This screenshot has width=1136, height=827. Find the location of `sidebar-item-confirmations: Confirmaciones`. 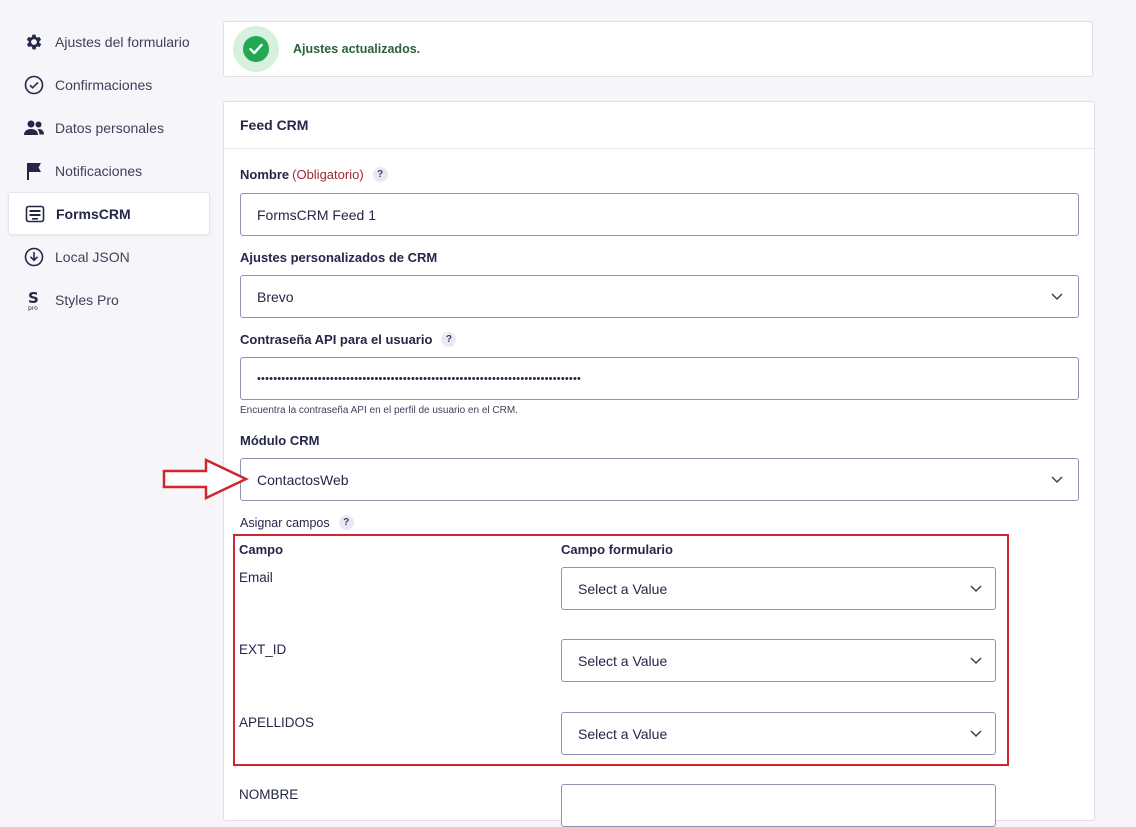

sidebar-item-confirmations: Confirmaciones is located at coordinates (109, 84).